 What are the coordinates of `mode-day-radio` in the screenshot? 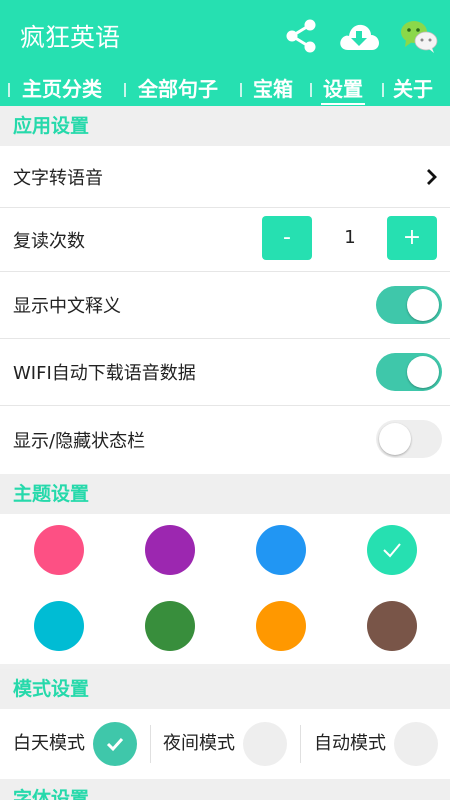 It's located at (115, 744).